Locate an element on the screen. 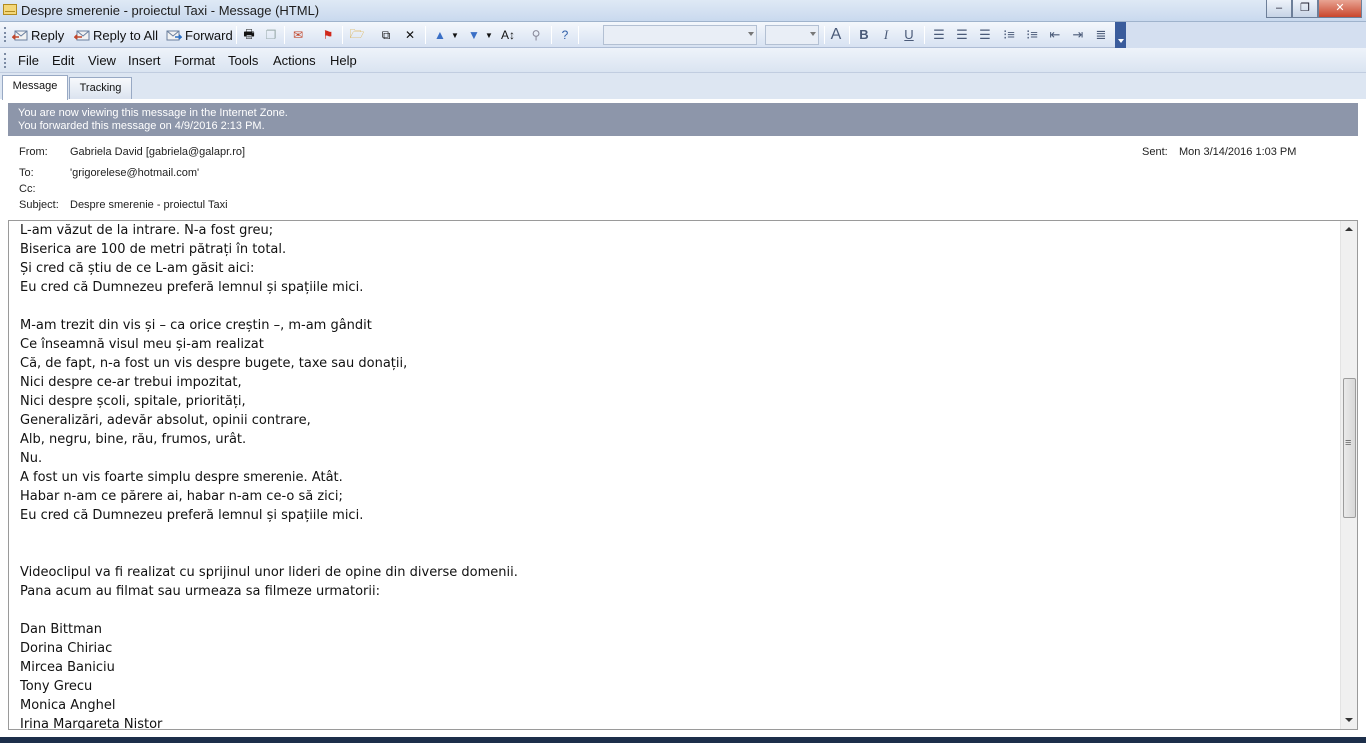  arrow-up-icon: ▲ is located at coordinates (440, 35).